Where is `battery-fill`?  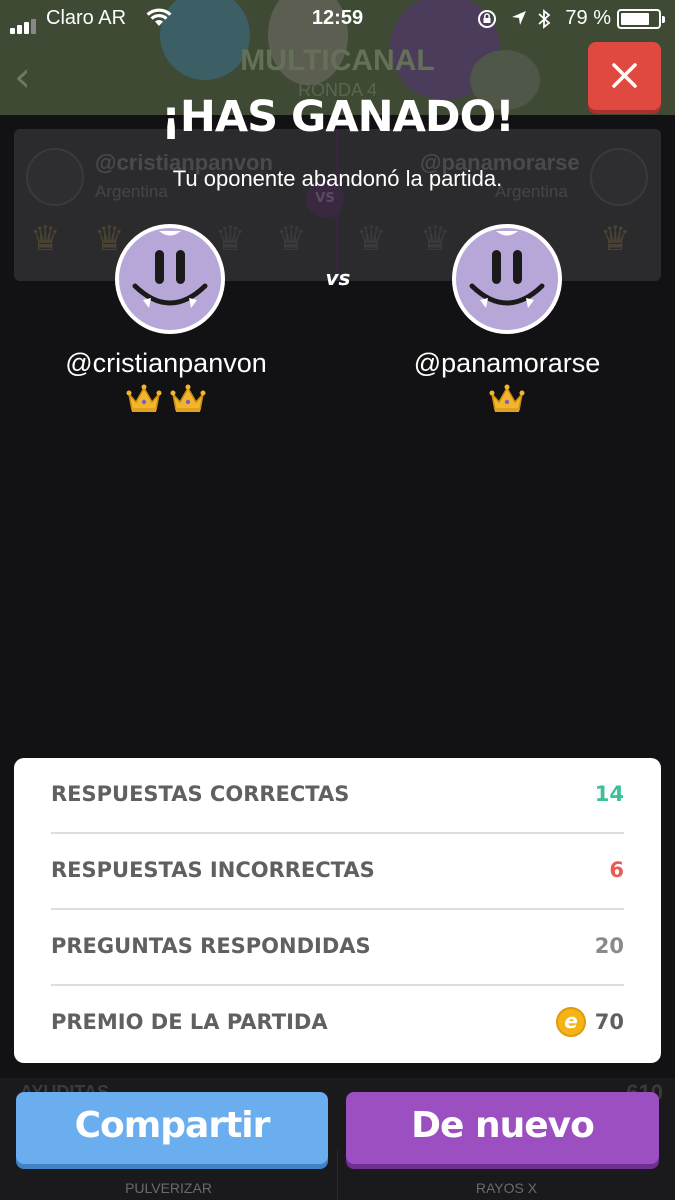
battery-fill is located at coordinates (635, 19).